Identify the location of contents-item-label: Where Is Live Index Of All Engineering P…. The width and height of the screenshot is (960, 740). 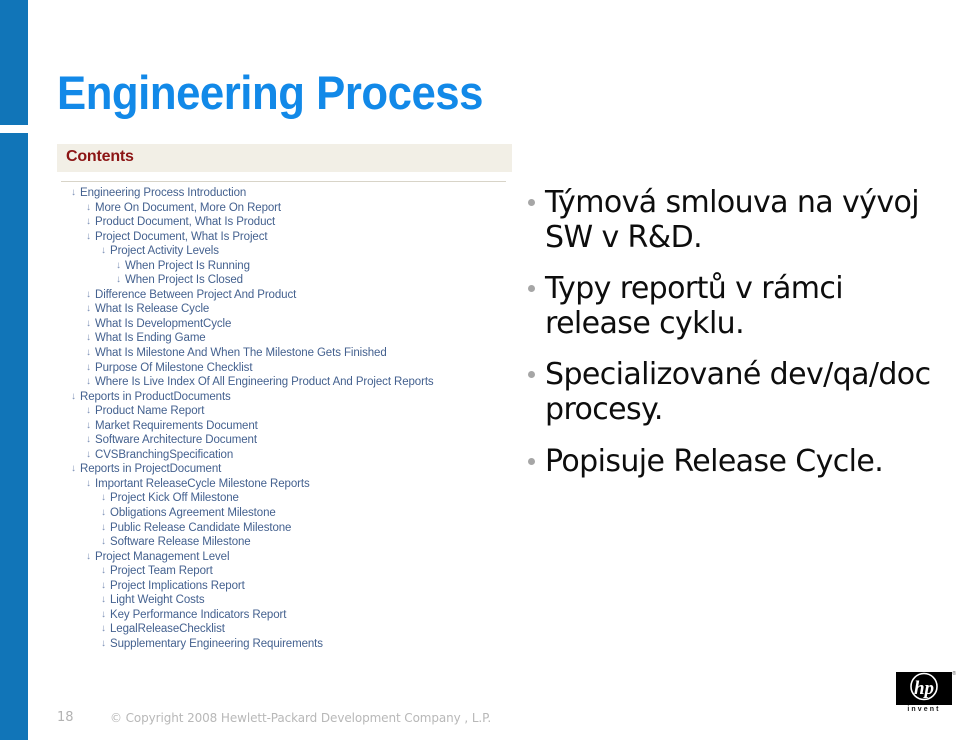
(264, 382).